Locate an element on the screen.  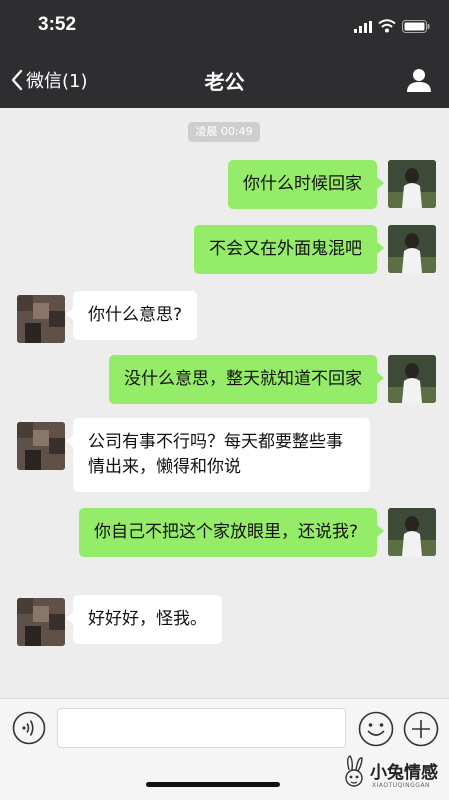
back-label: 微信(1) is located at coordinates (57, 81).